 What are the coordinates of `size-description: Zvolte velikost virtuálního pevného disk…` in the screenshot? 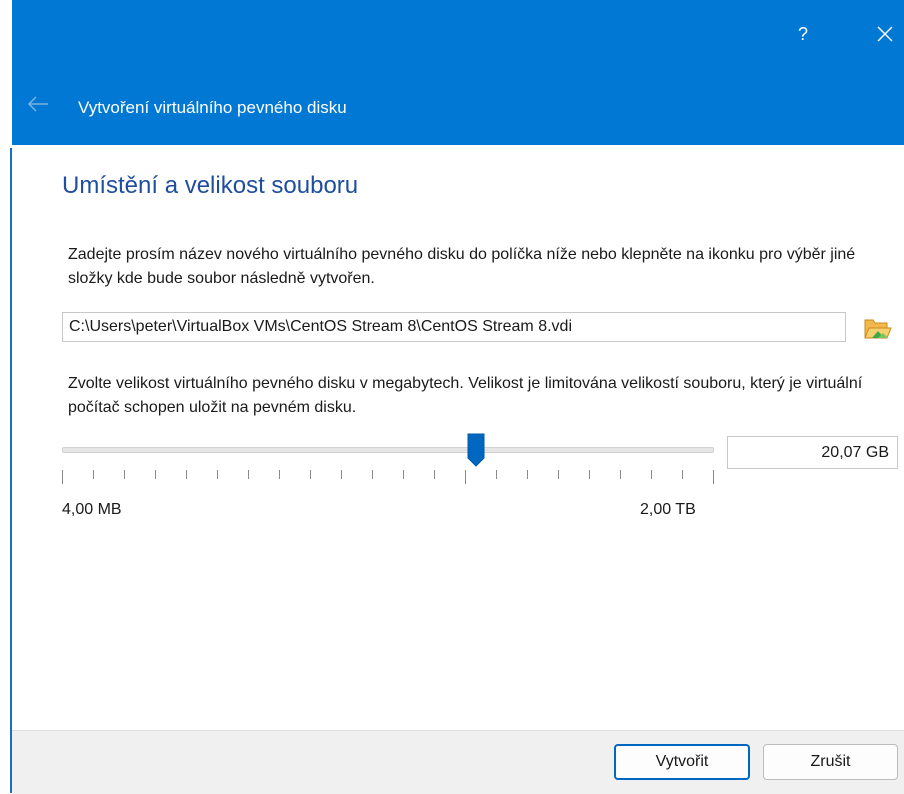 It's located at (465, 395).